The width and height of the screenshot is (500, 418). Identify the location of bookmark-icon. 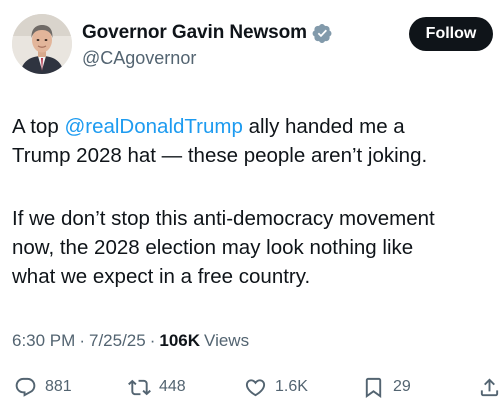
(373, 387).